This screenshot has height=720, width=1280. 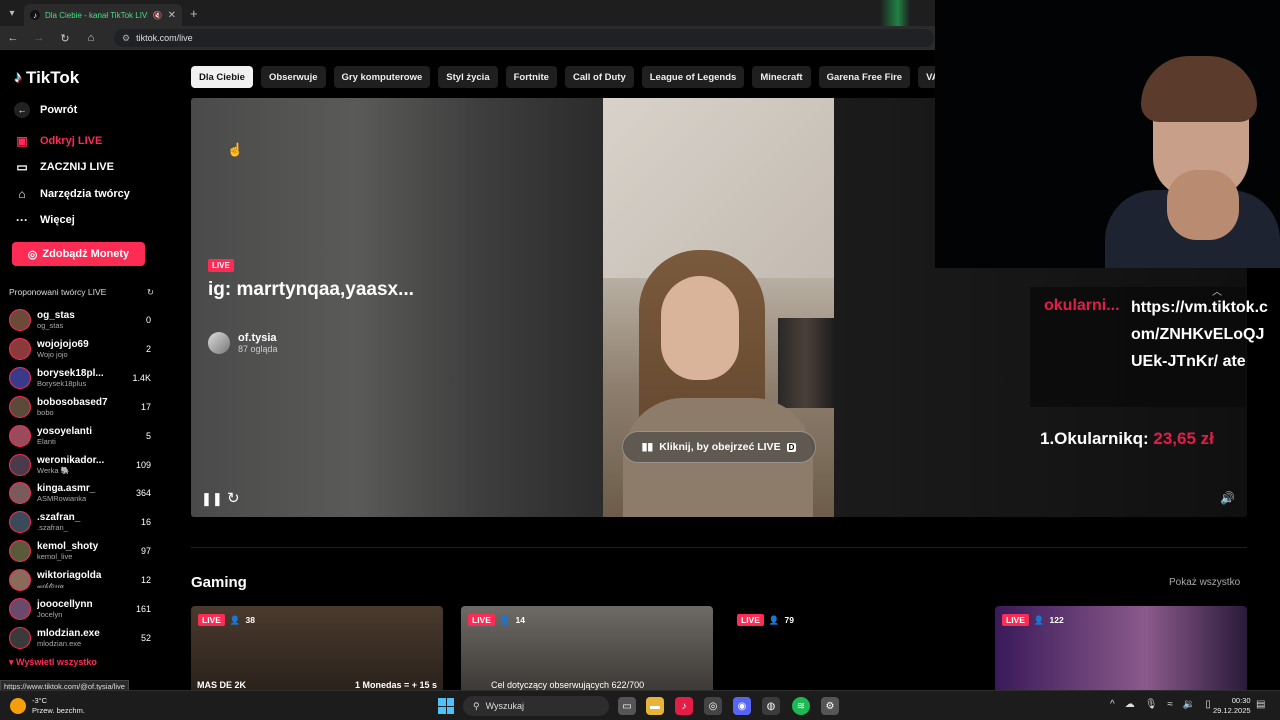 What do you see at coordinates (172, 15) in the screenshot?
I see `close-tab-icon: ✕` at bounding box center [172, 15].